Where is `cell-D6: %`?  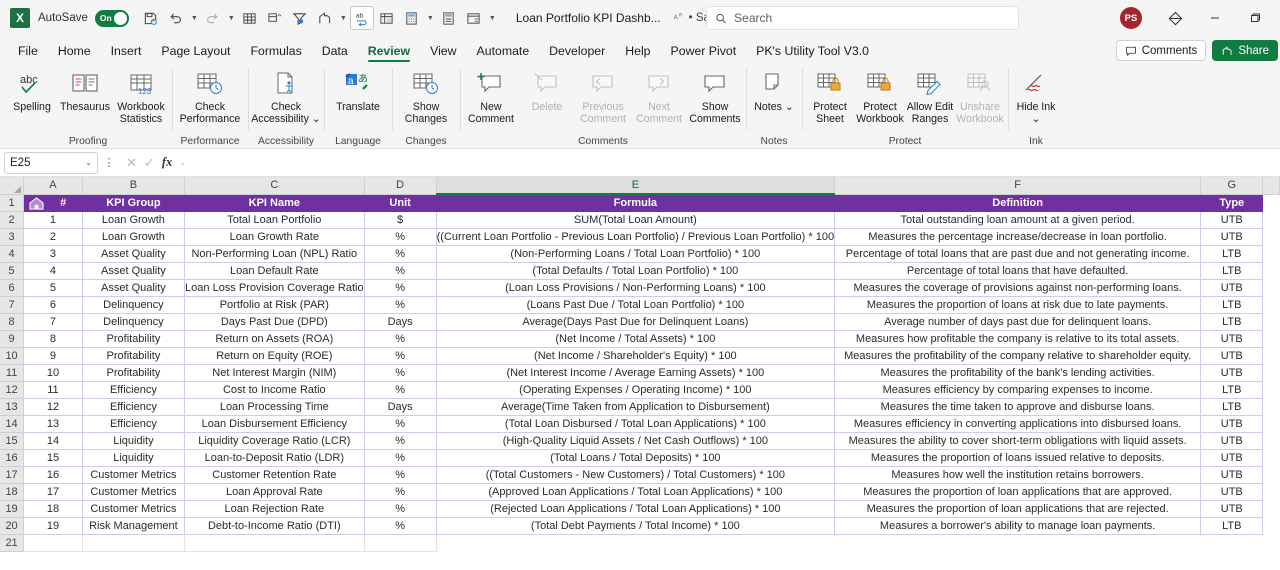
cell-D6: % is located at coordinates (400, 288).